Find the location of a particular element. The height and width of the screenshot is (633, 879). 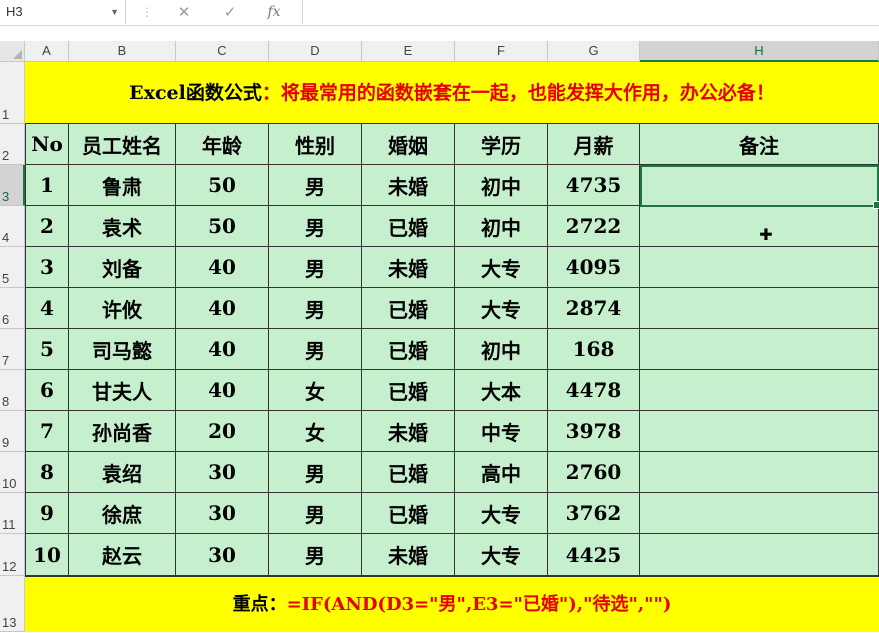

header-cell: 月薪 is located at coordinates (594, 144).